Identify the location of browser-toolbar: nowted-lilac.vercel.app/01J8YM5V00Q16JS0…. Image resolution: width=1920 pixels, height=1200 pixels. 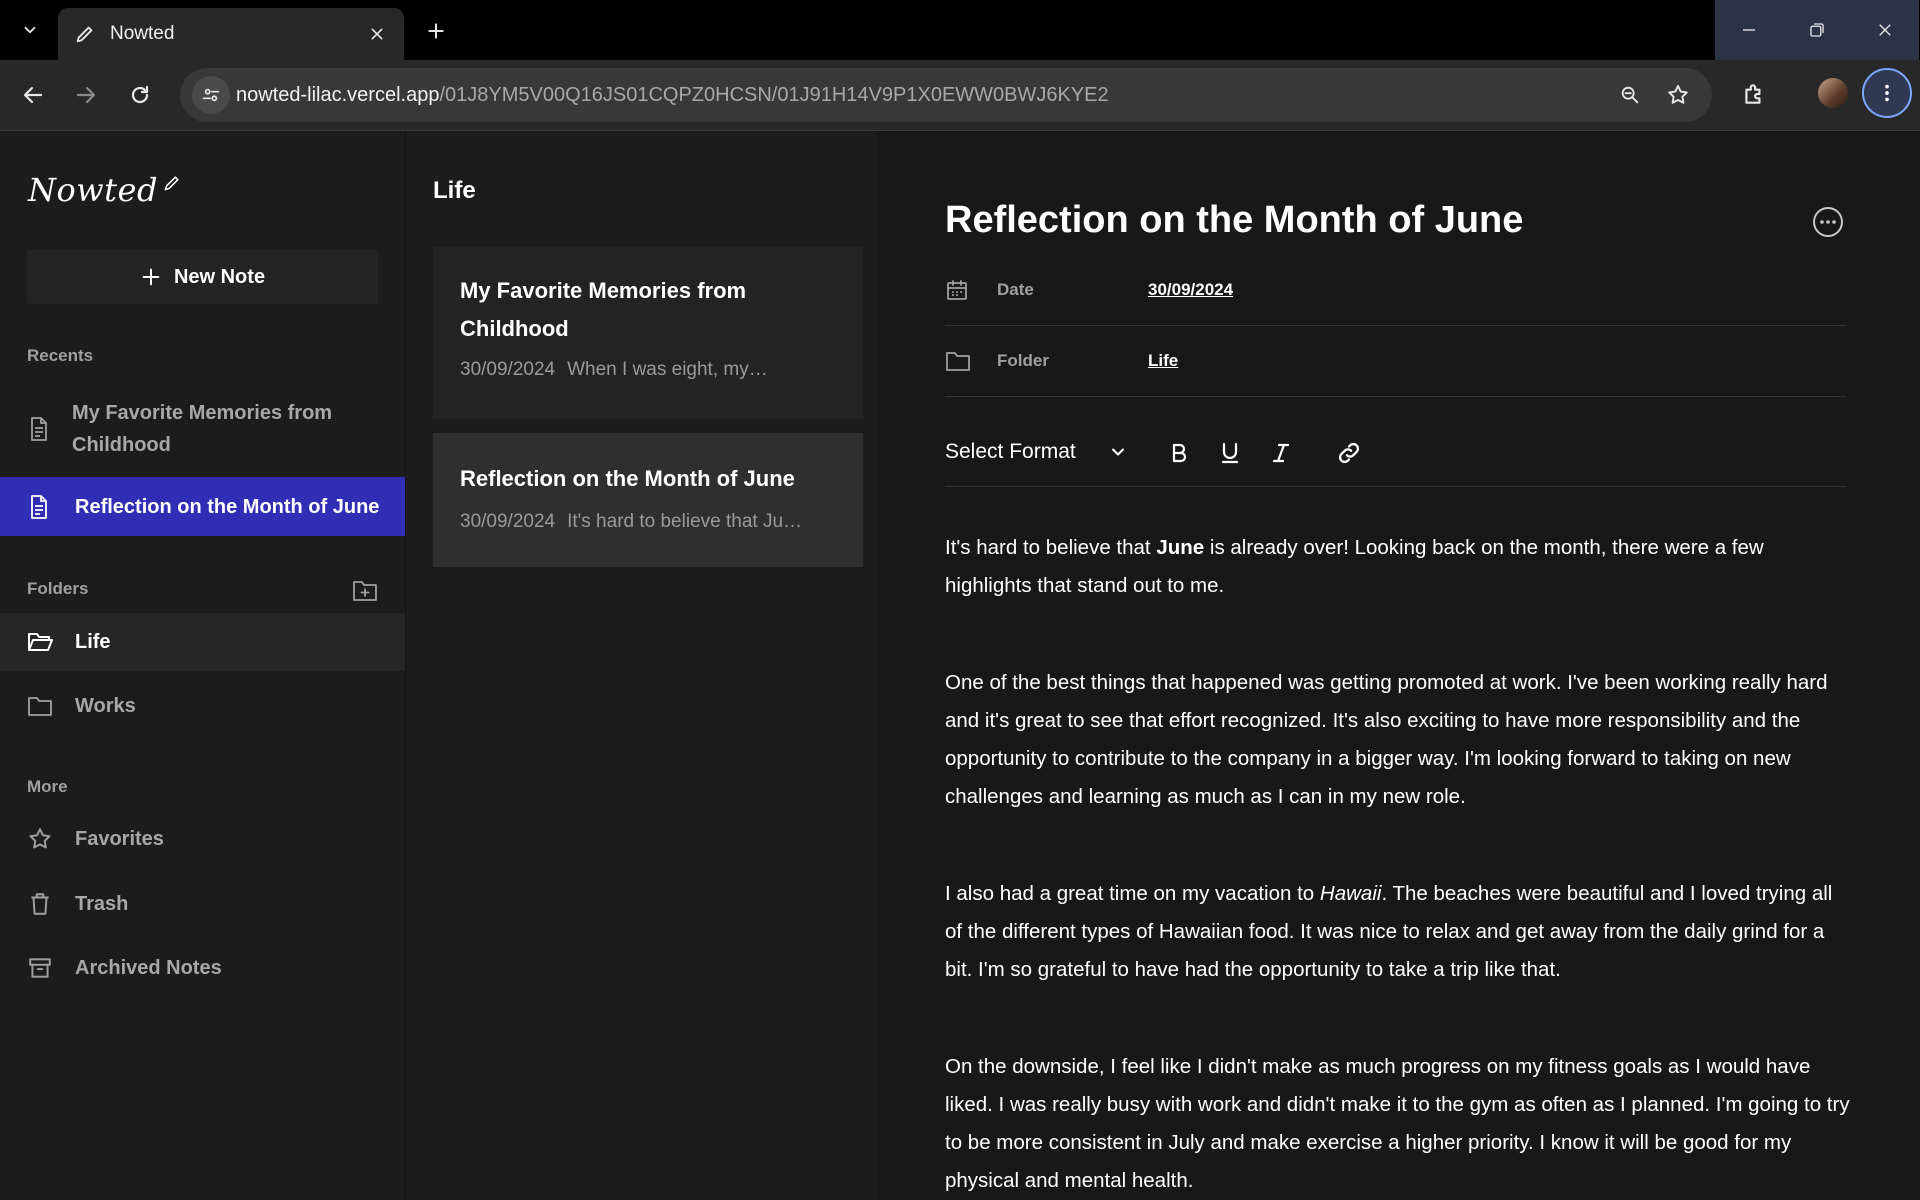
(960, 95).